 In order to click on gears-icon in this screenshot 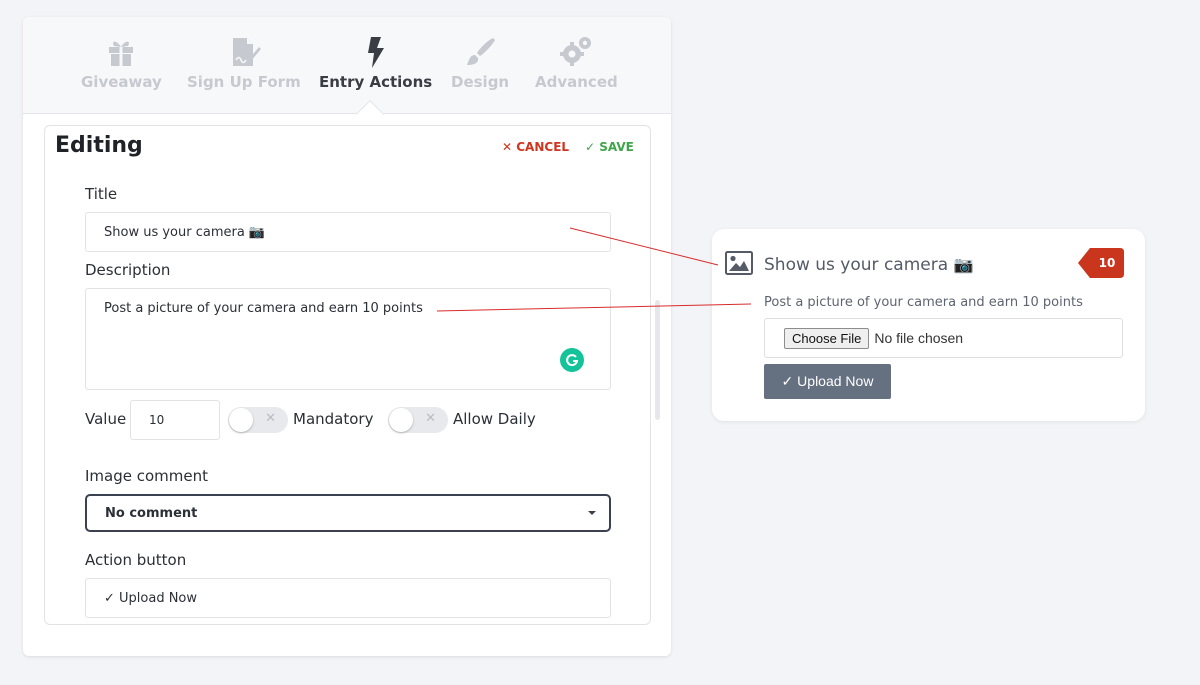, I will do `click(576, 51)`.